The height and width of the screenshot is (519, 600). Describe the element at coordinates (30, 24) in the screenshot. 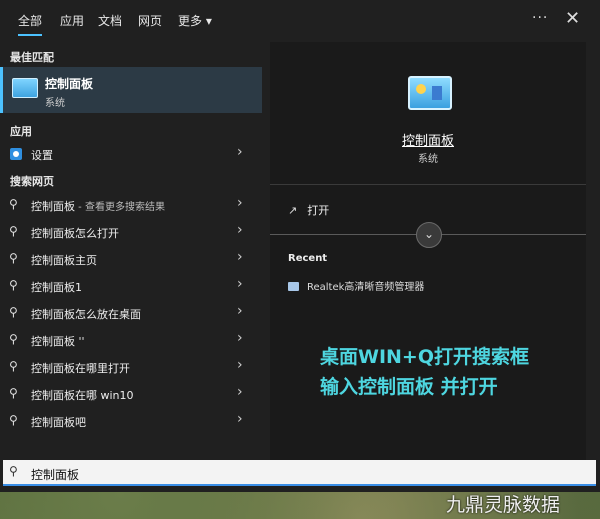

I see `tab-all: 全部` at that location.